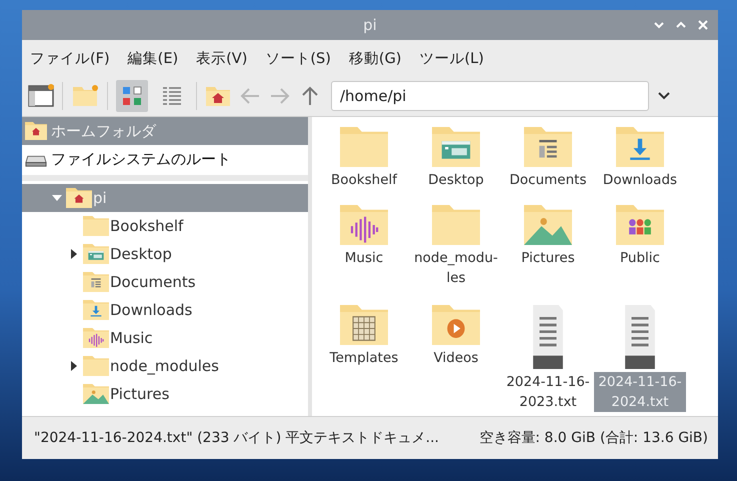  I want to click on minimize-icon, so click(659, 25).